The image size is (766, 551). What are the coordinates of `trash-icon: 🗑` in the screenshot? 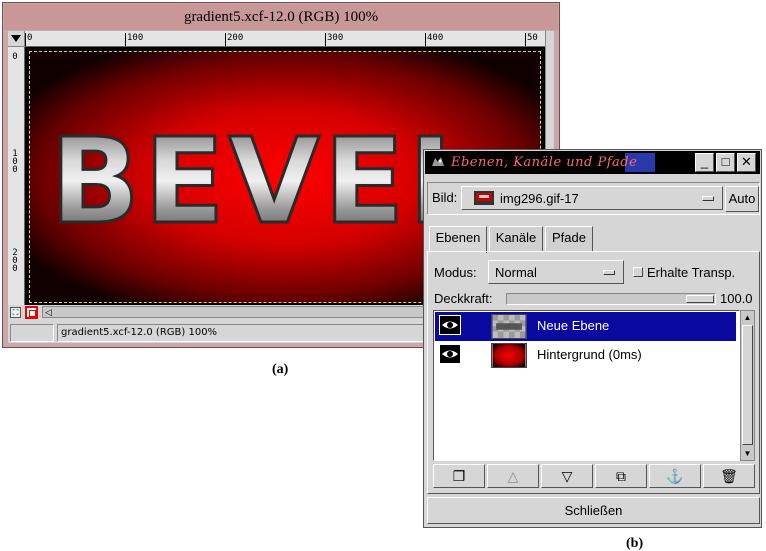 It's located at (729, 476).